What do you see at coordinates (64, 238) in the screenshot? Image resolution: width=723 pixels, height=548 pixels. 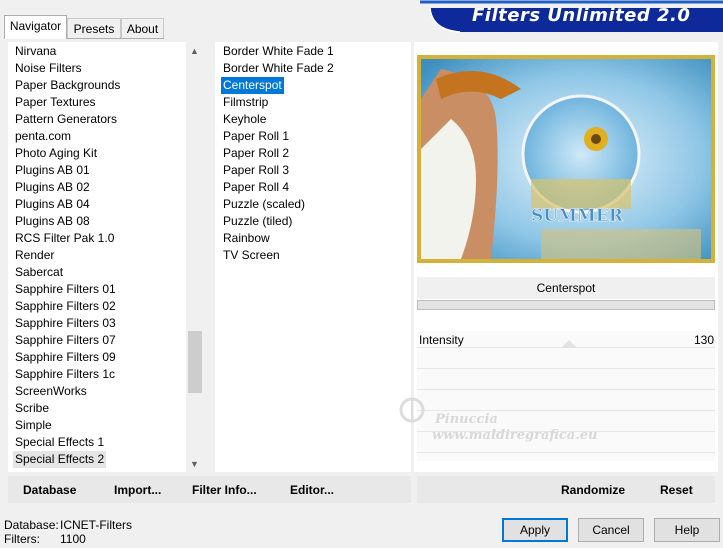 I see `category-item: RCS Filter Pak 1.0` at bounding box center [64, 238].